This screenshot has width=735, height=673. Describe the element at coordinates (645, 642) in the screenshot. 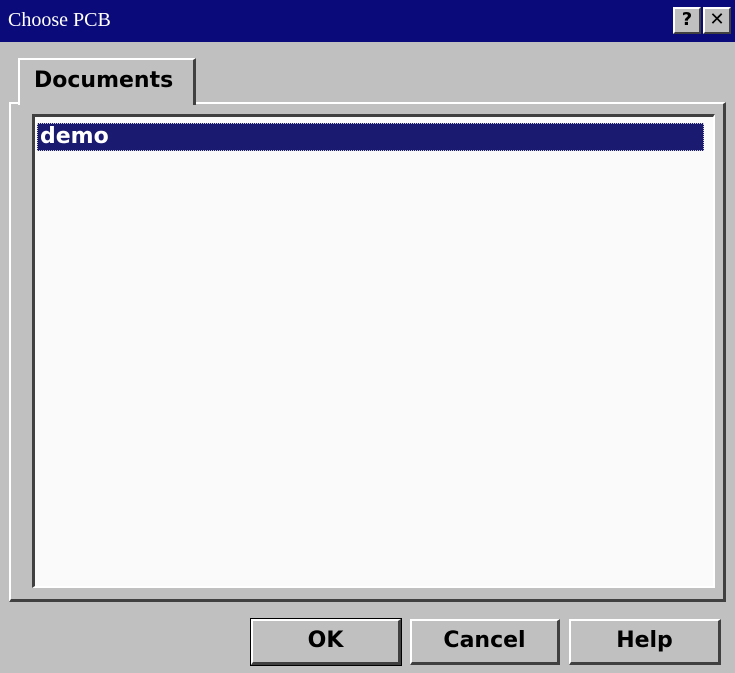

I see `help-button: Help` at that location.